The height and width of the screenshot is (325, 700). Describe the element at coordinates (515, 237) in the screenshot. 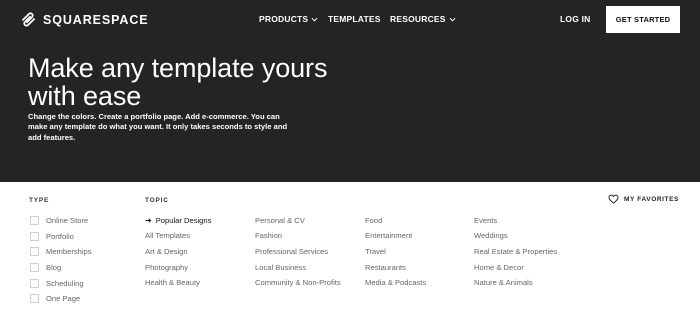

I see `topic-weddings: Weddings` at that location.